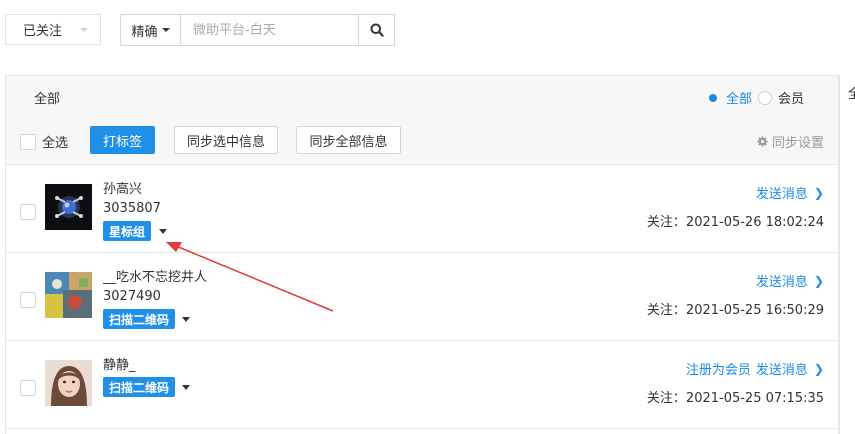 The height and width of the screenshot is (434, 855). Describe the element at coordinates (144, 32) in the screenshot. I see `match-mode-label: 精确` at that location.